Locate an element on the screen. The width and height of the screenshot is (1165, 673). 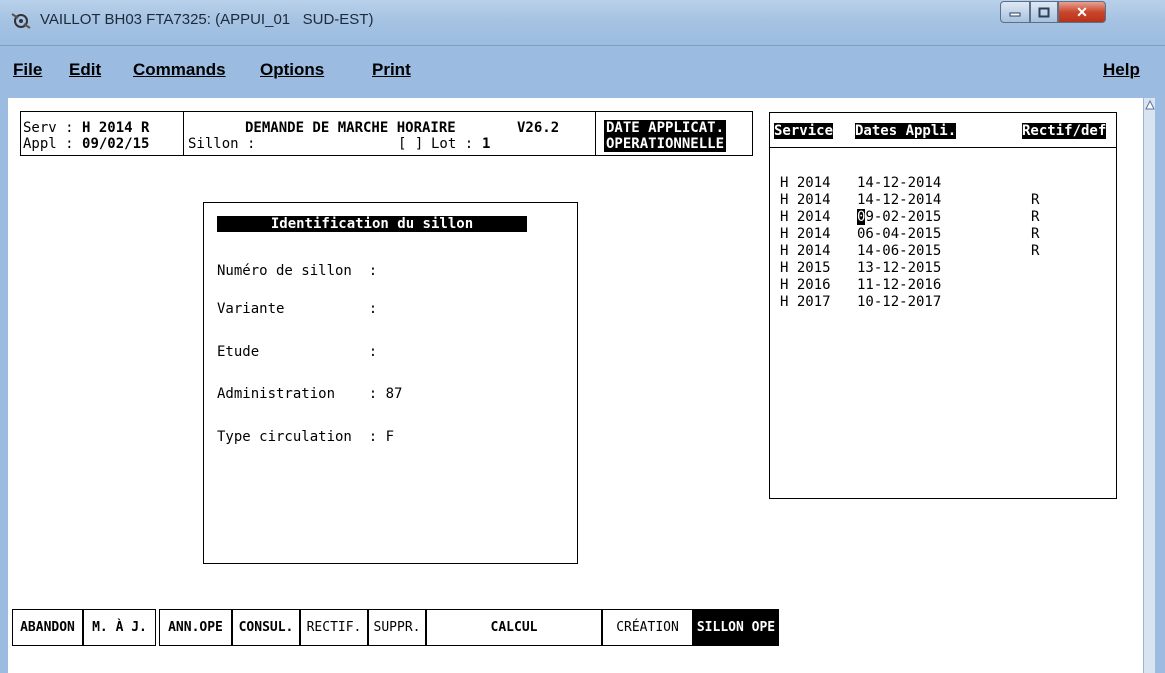
menu-commands: Commands is located at coordinates (179, 70).